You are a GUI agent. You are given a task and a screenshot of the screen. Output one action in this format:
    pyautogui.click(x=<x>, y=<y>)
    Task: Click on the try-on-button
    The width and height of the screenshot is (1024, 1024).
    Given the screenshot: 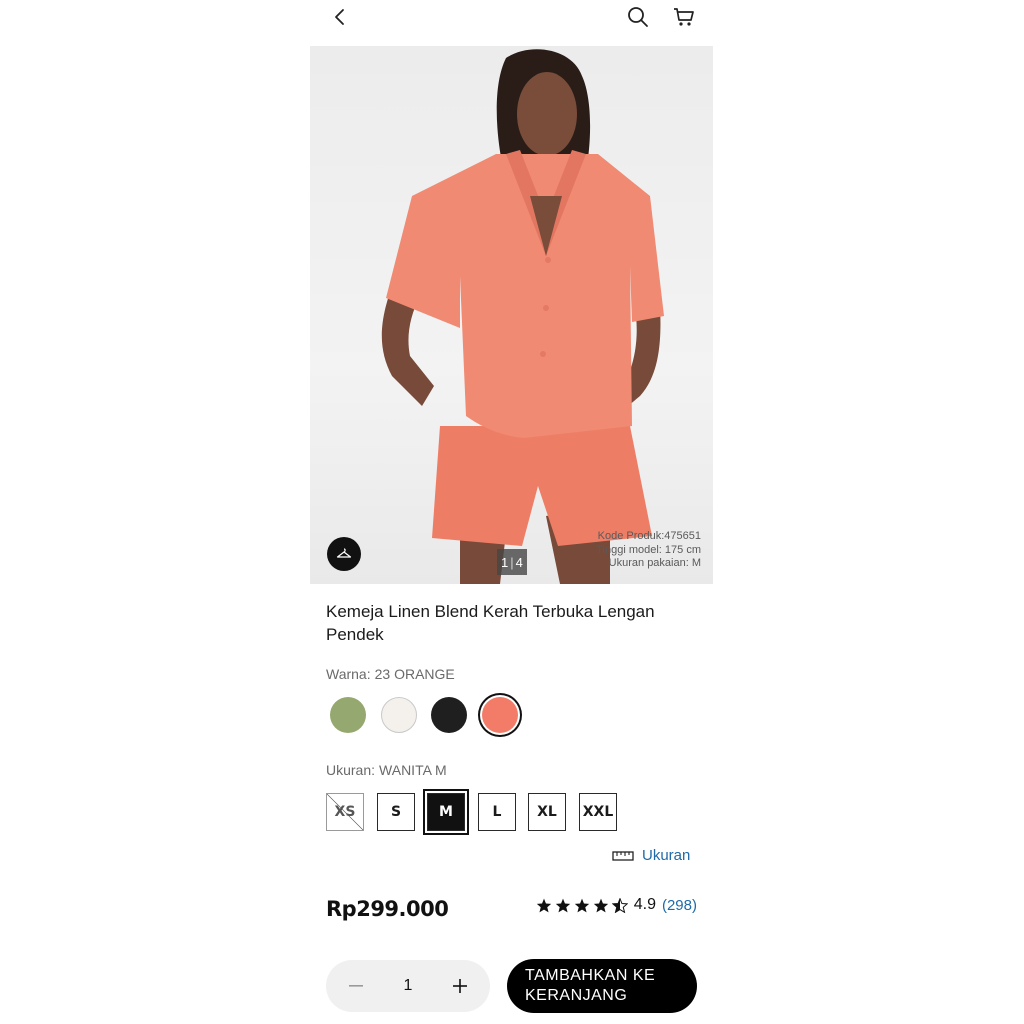 What is the action you would take?
    pyautogui.click(x=344, y=554)
    